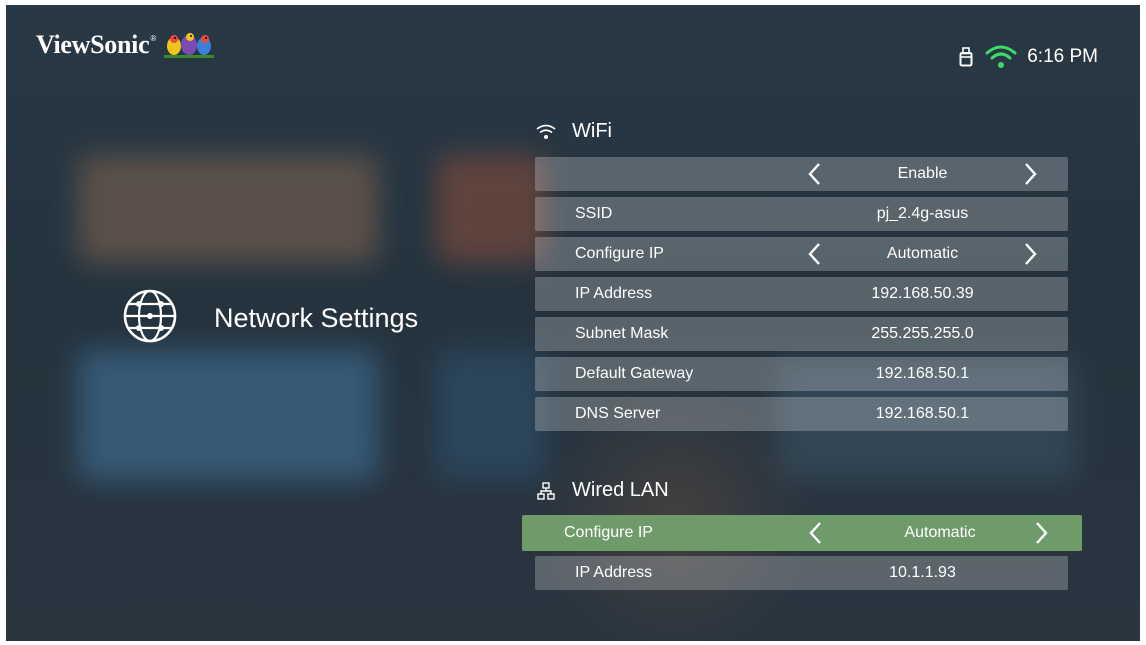 This screenshot has height=645, width=1146. Describe the element at coordinates (620, 490) in the screenshot. I see `wired-lan-title: Wired LAN` at that location.